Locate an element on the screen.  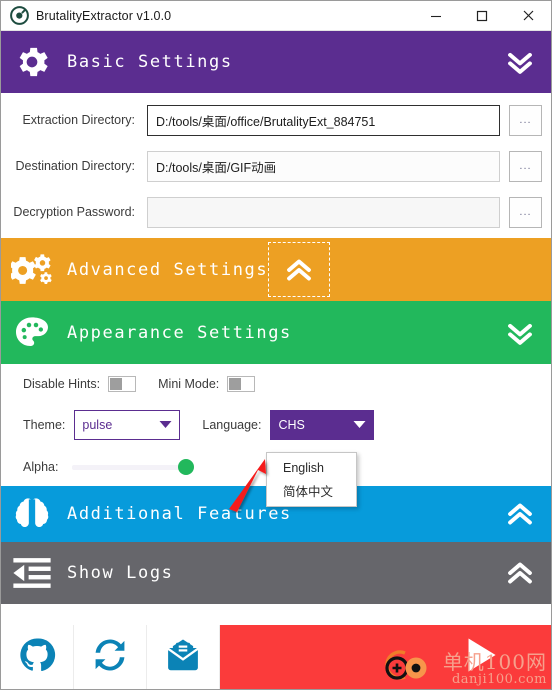
brain-icon is located at coordinates (32, 514).